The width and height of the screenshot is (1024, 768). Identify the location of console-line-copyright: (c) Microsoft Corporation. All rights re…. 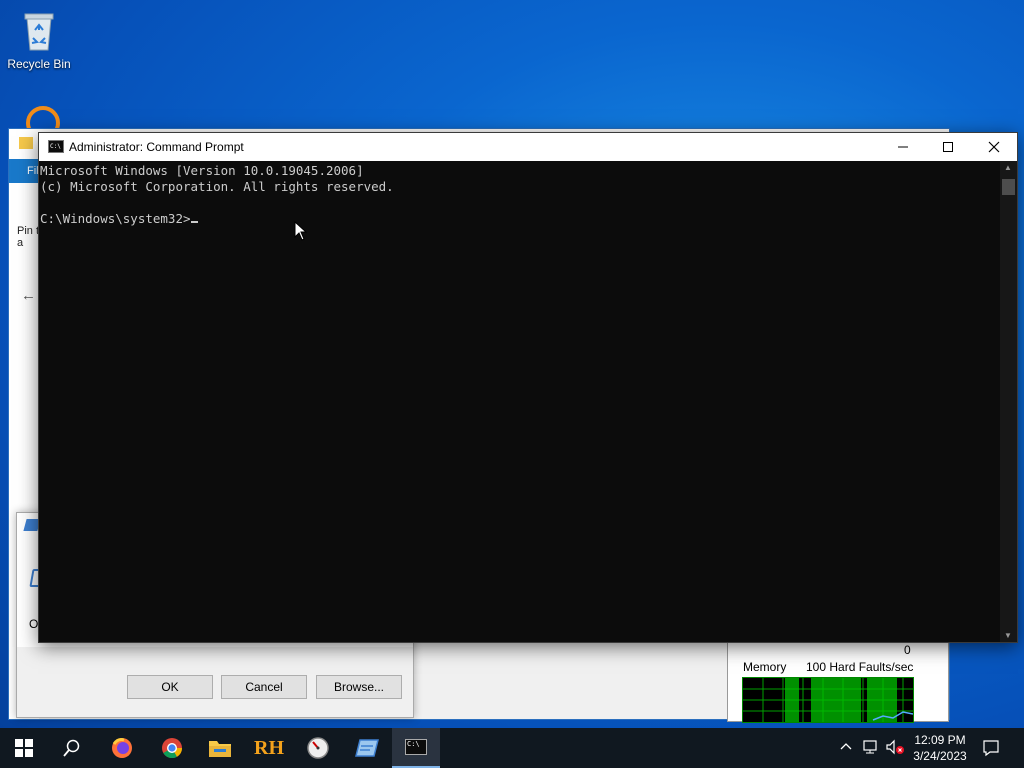
(217, 186).